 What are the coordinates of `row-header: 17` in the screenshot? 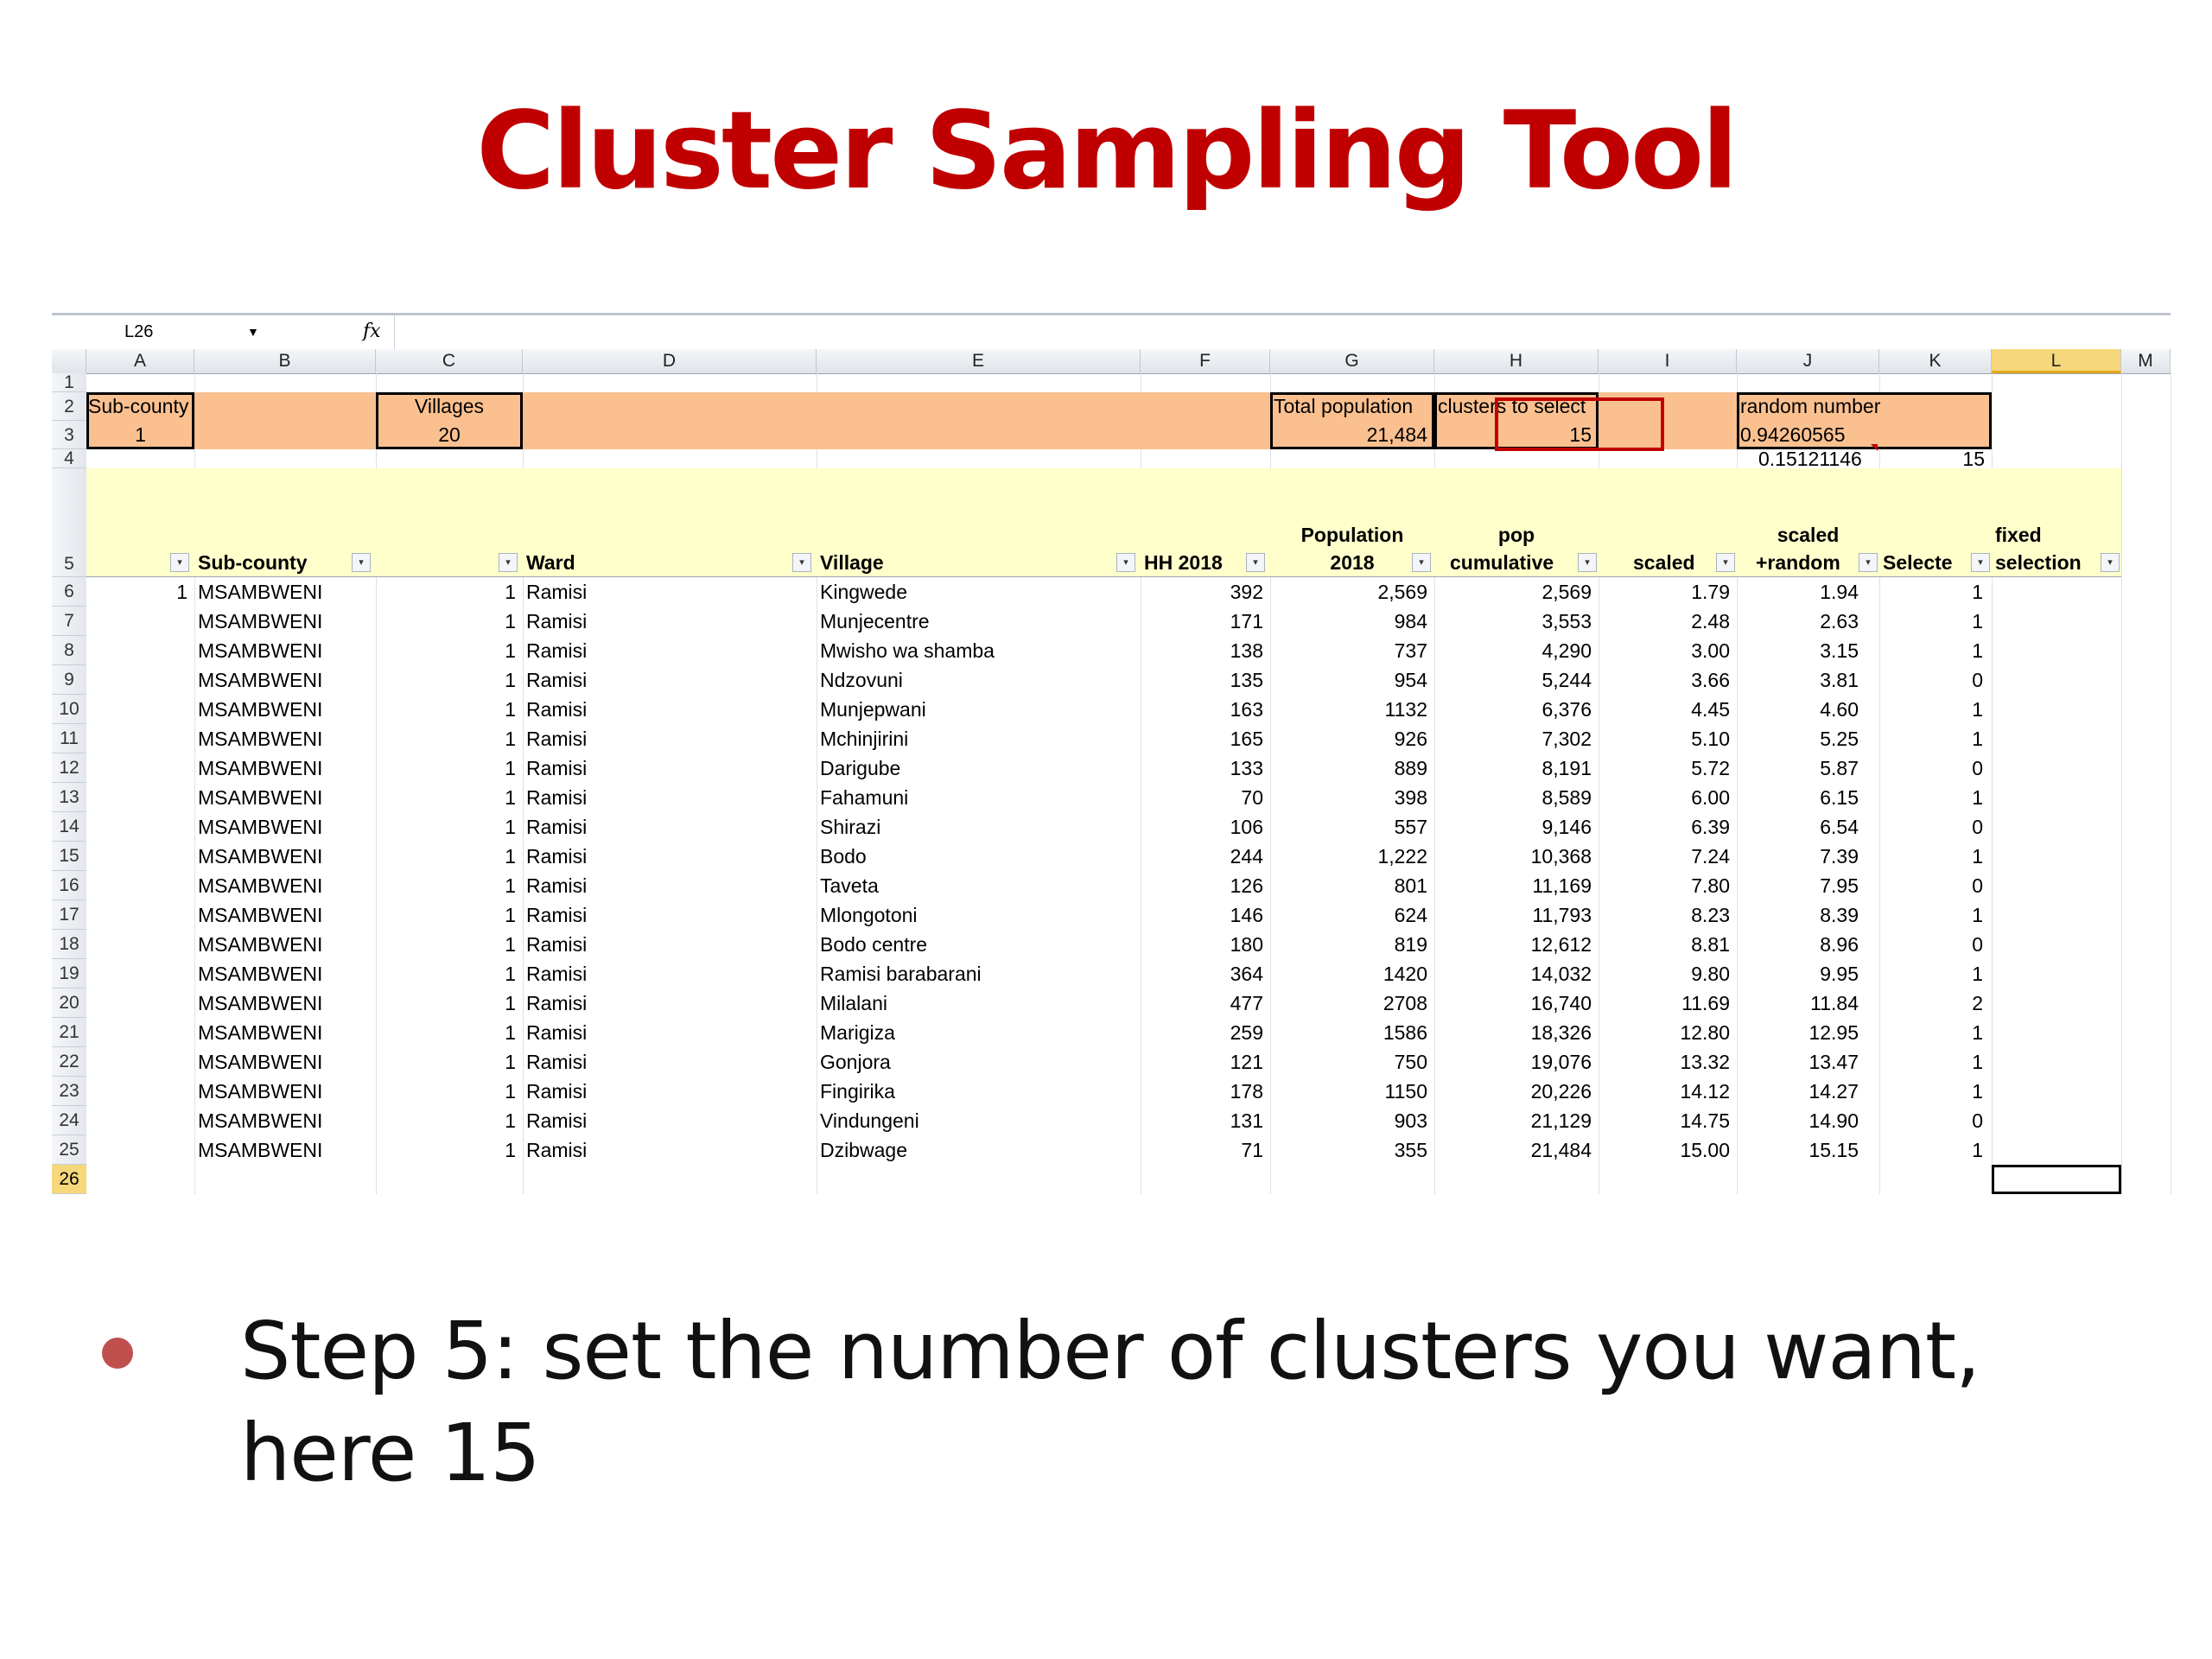 It's located at (69, 915).